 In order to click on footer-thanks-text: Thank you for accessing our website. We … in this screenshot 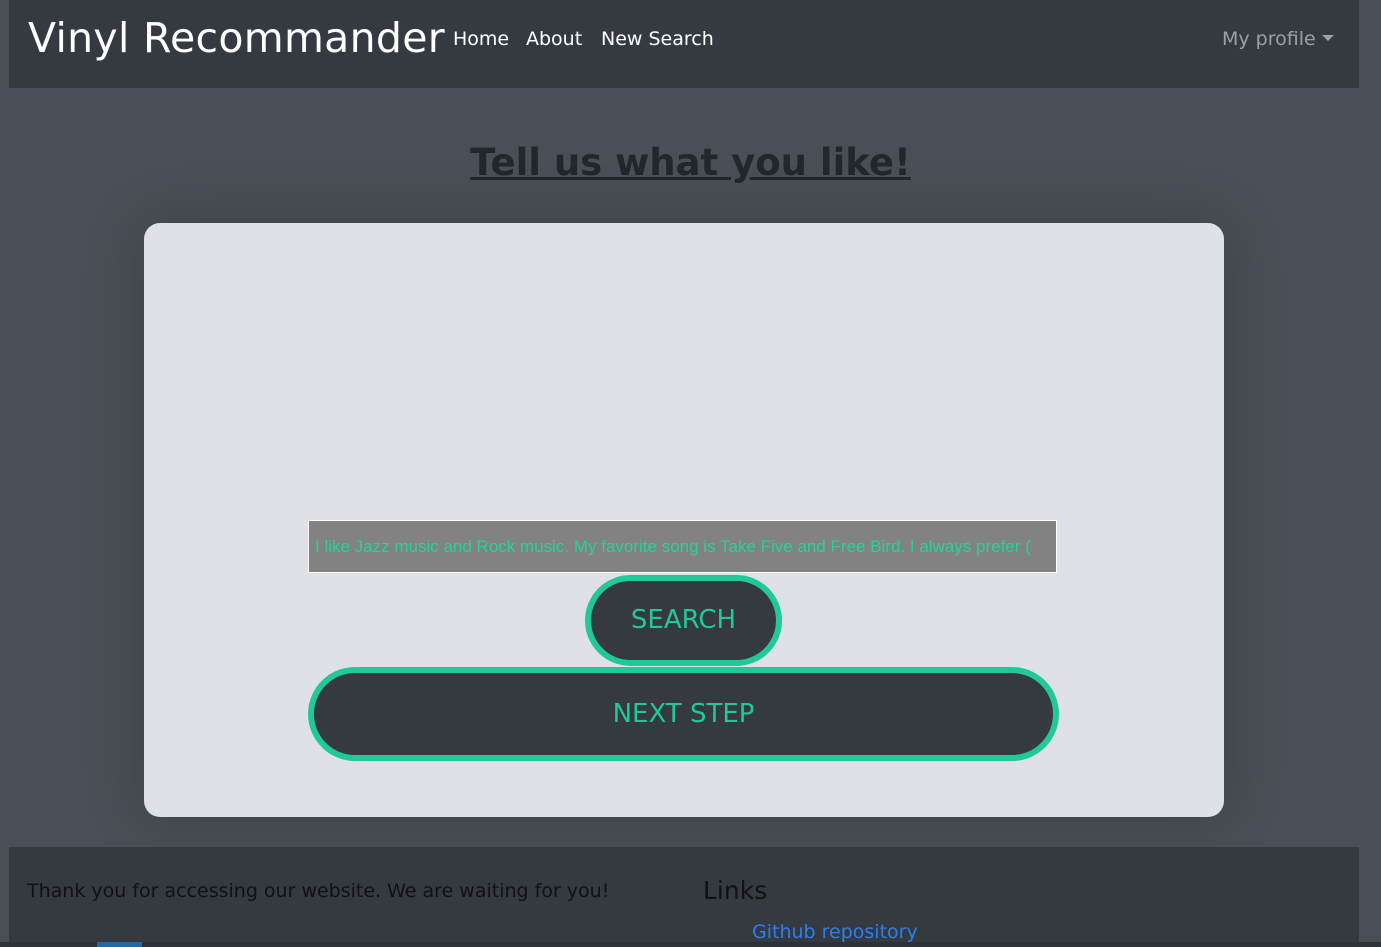, I will do `click(318, 891)`.